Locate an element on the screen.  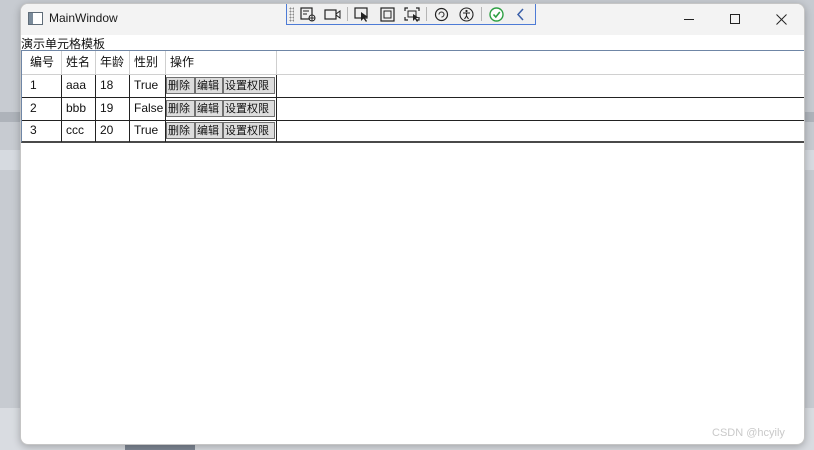
column-header-gender: 性别 is located at coordinates (148, 62).